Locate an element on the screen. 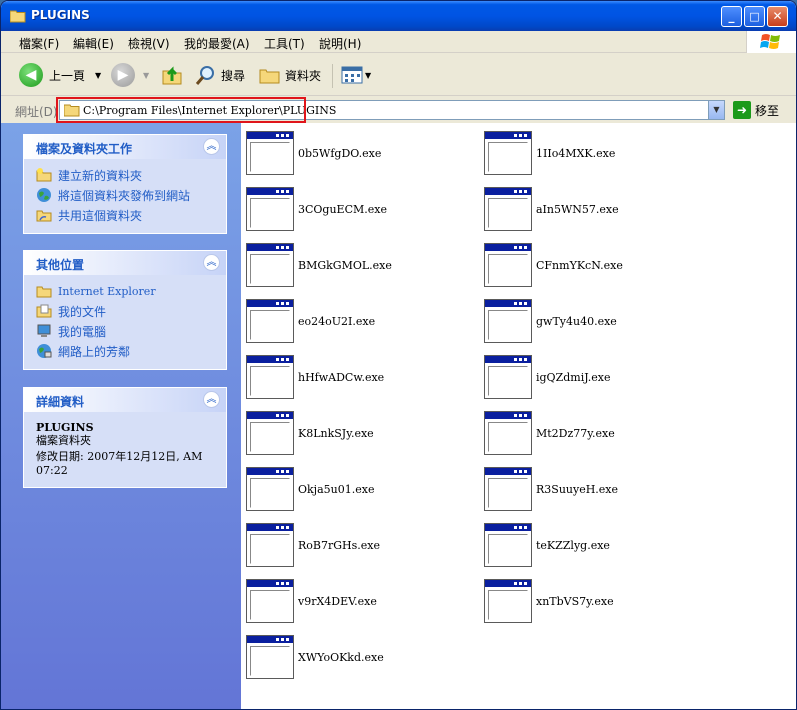  file-name: 0b5WfgDO.exe is located at coordinates (340, 153).